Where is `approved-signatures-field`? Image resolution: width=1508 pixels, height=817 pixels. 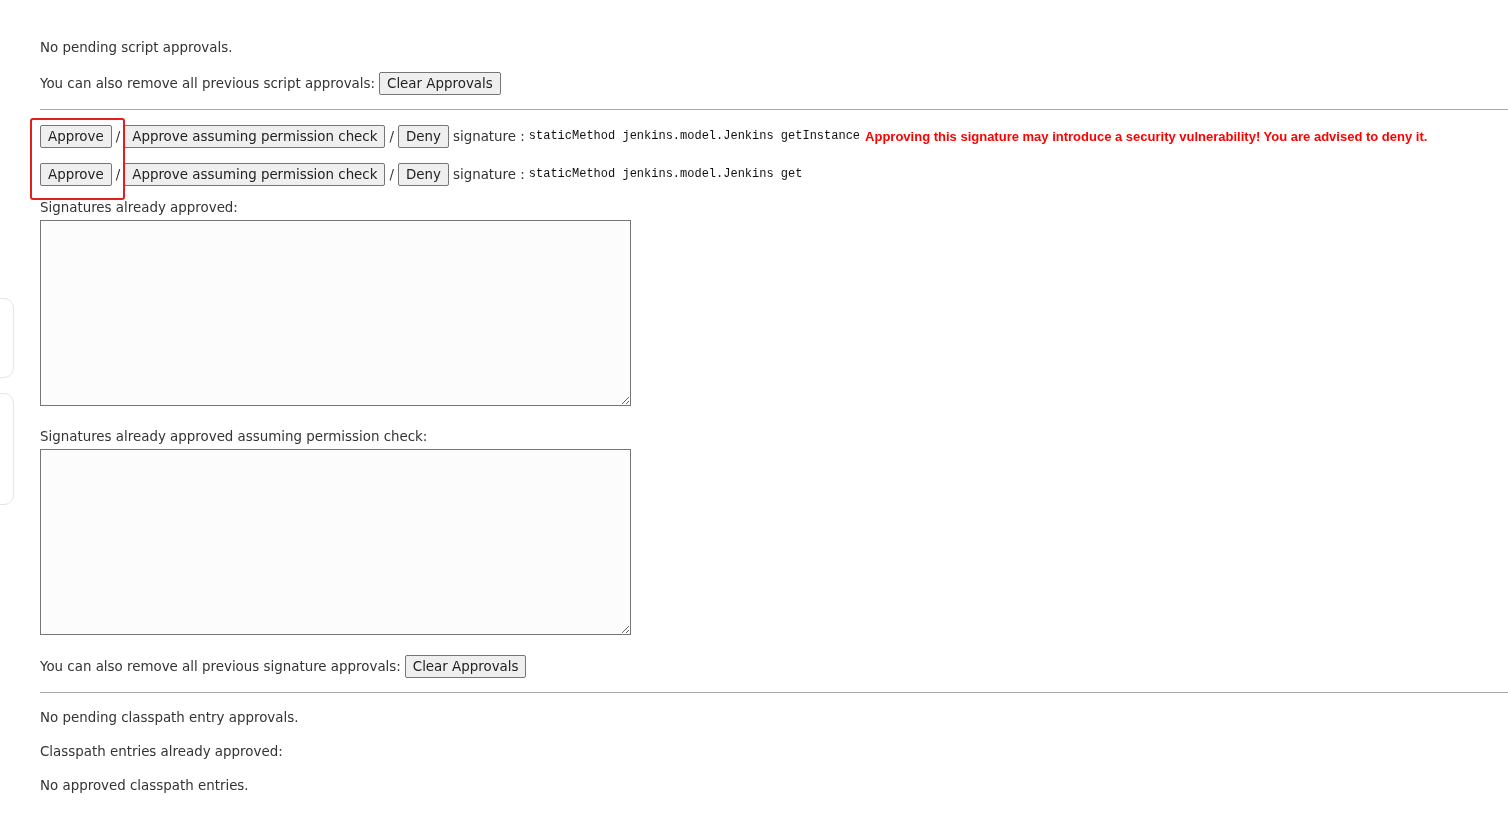
approved-signatures-field is located at coordinates (335, 313).